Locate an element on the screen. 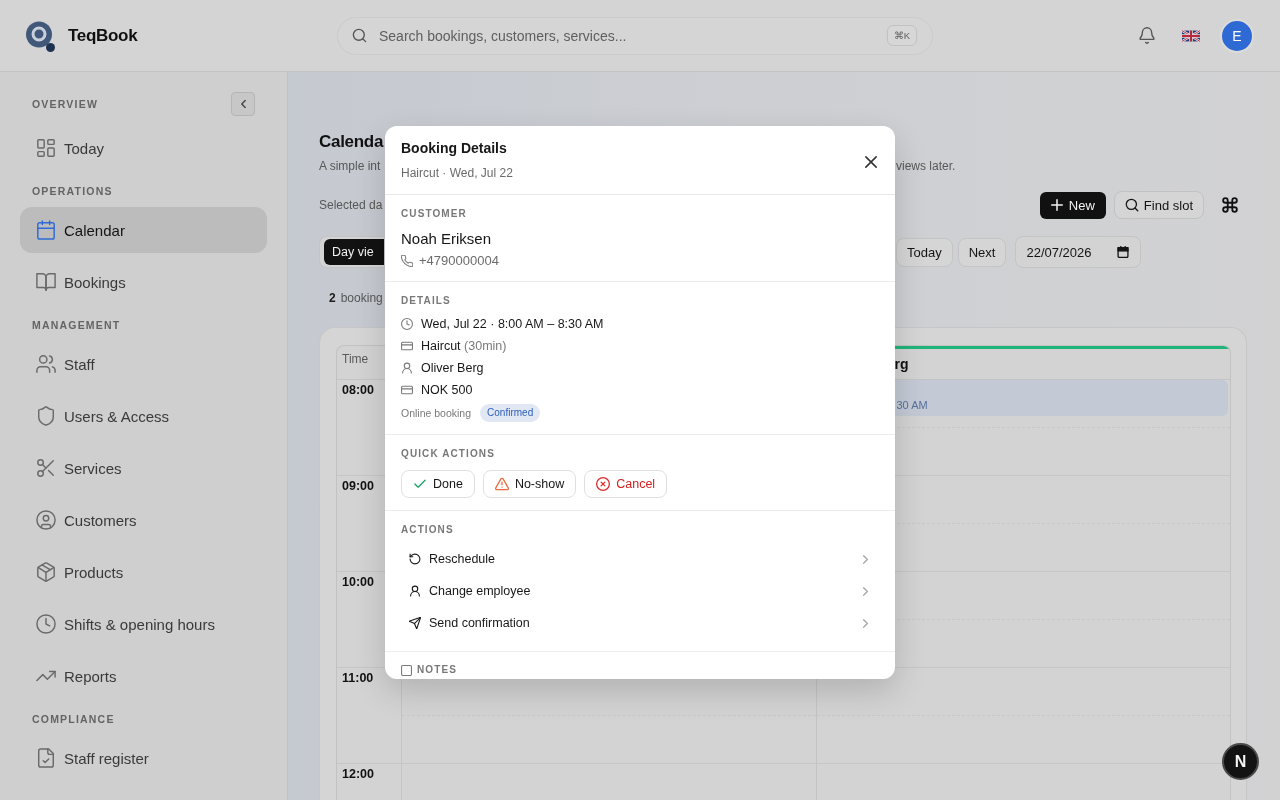 The width and height of the screenshot is (1280, 800). sidebar-item: Customers is located at coordinates (143, 520).